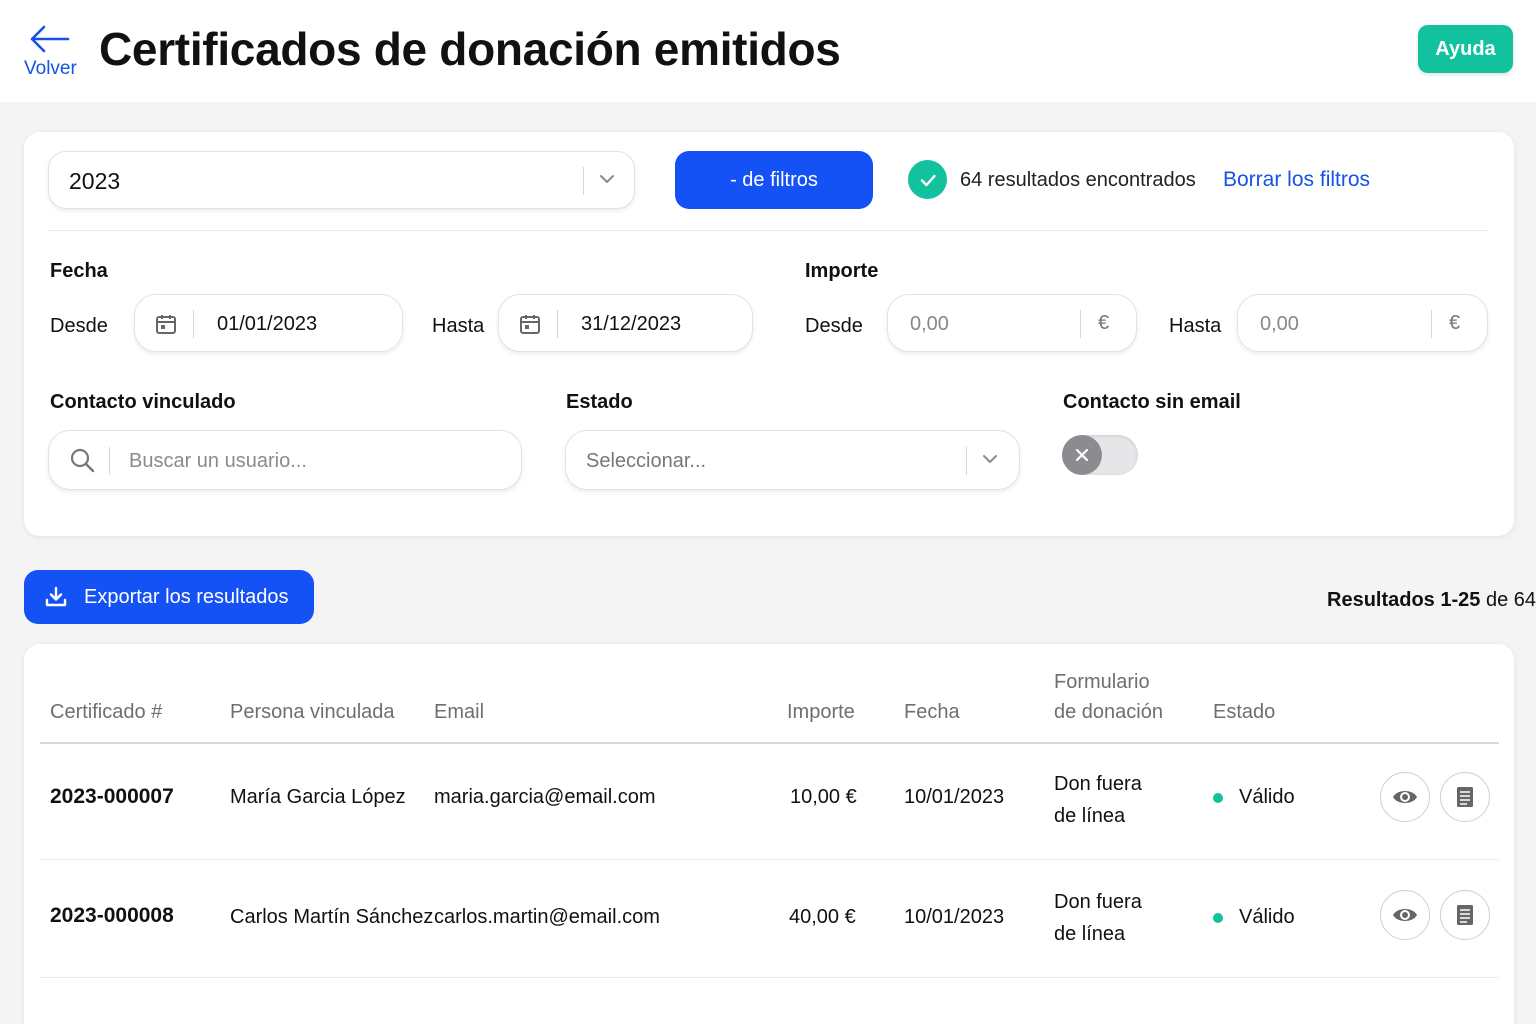  Describe the element at coordinates (318, 797) in the screenshot. I see `cell-person: María Garcia López` at that location.